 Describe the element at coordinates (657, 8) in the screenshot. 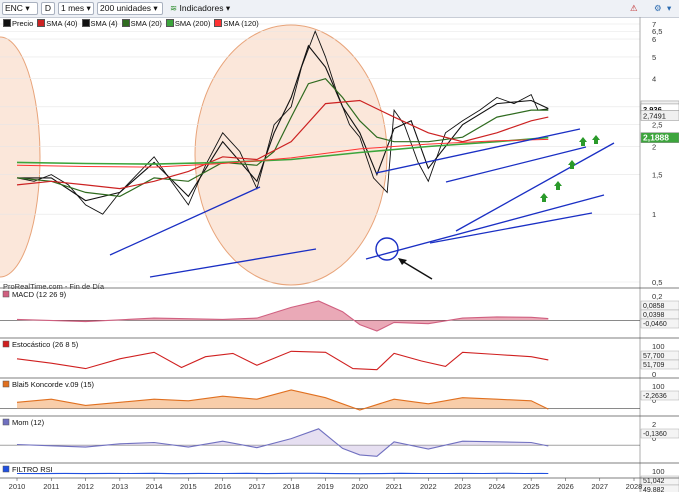

I see `settings-icon: ⚙` at that location.